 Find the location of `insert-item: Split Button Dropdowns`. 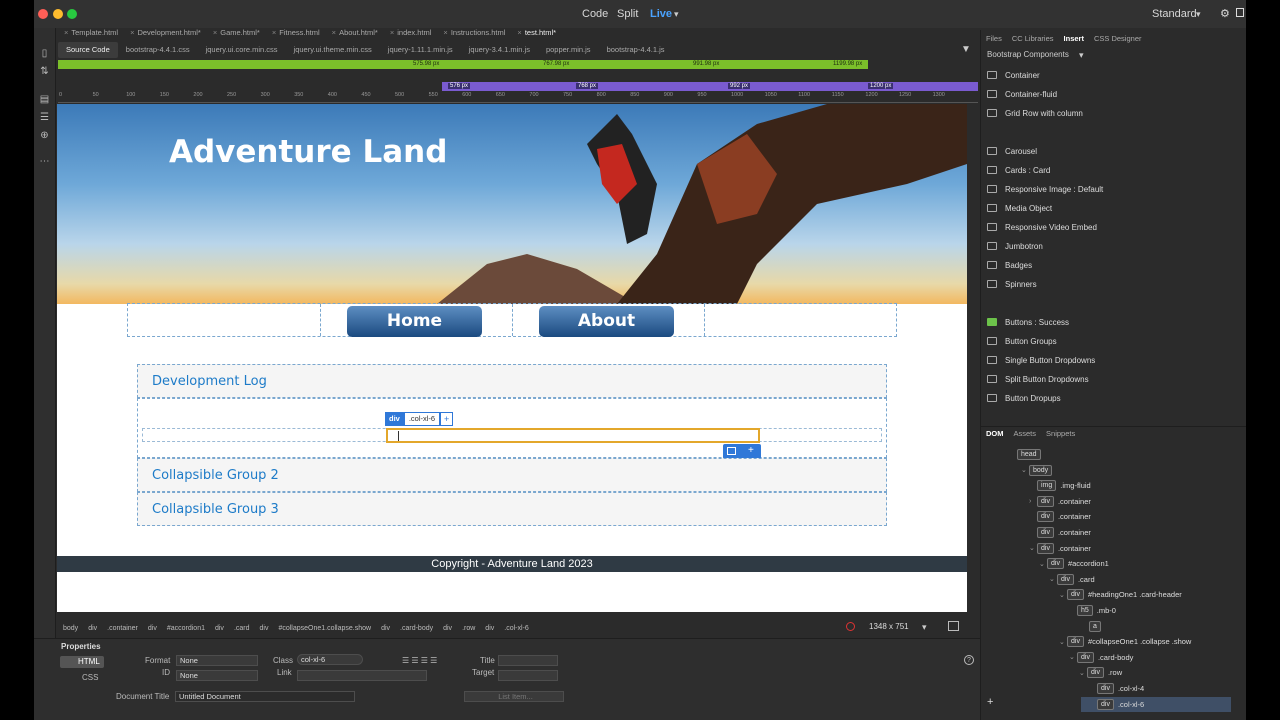

insert-item: Split Button Dropdowns is located at coordinates (1112, 379).